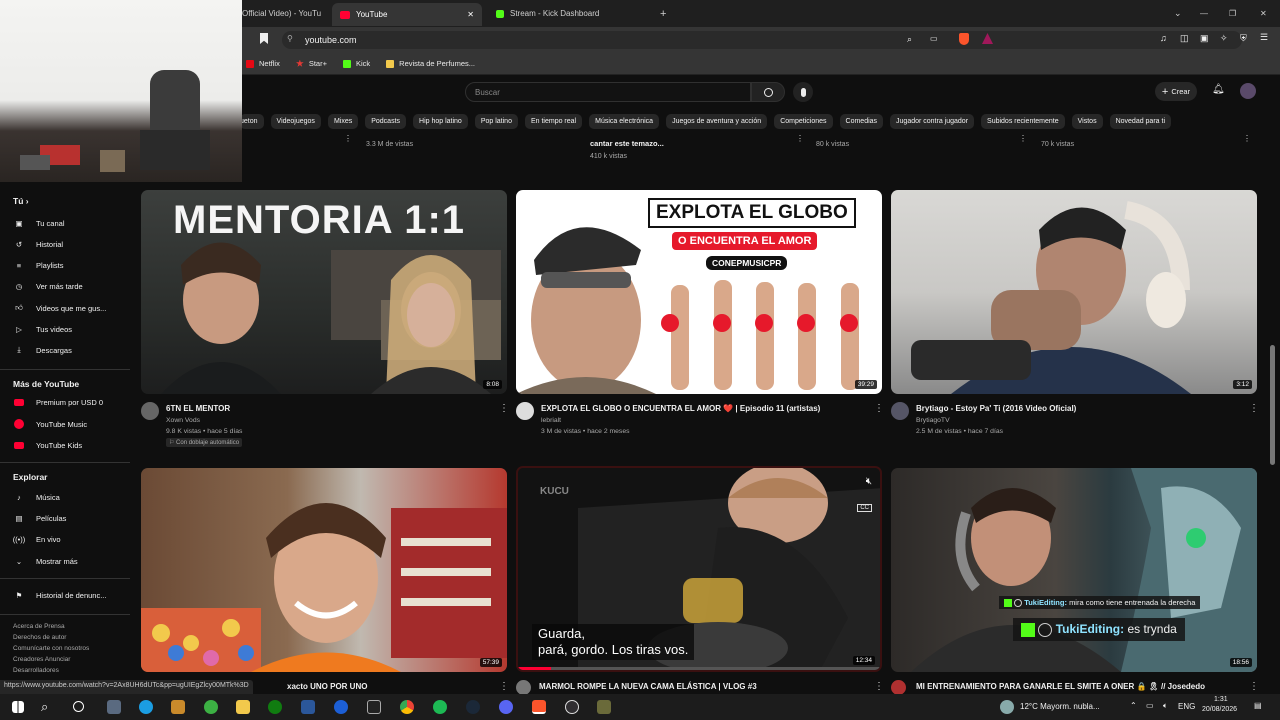 This screenshot has height=720, width=1280. Describe the element at coordinates (987, 38) in the screenshot. I see `brave-rewards-icon` at that location.